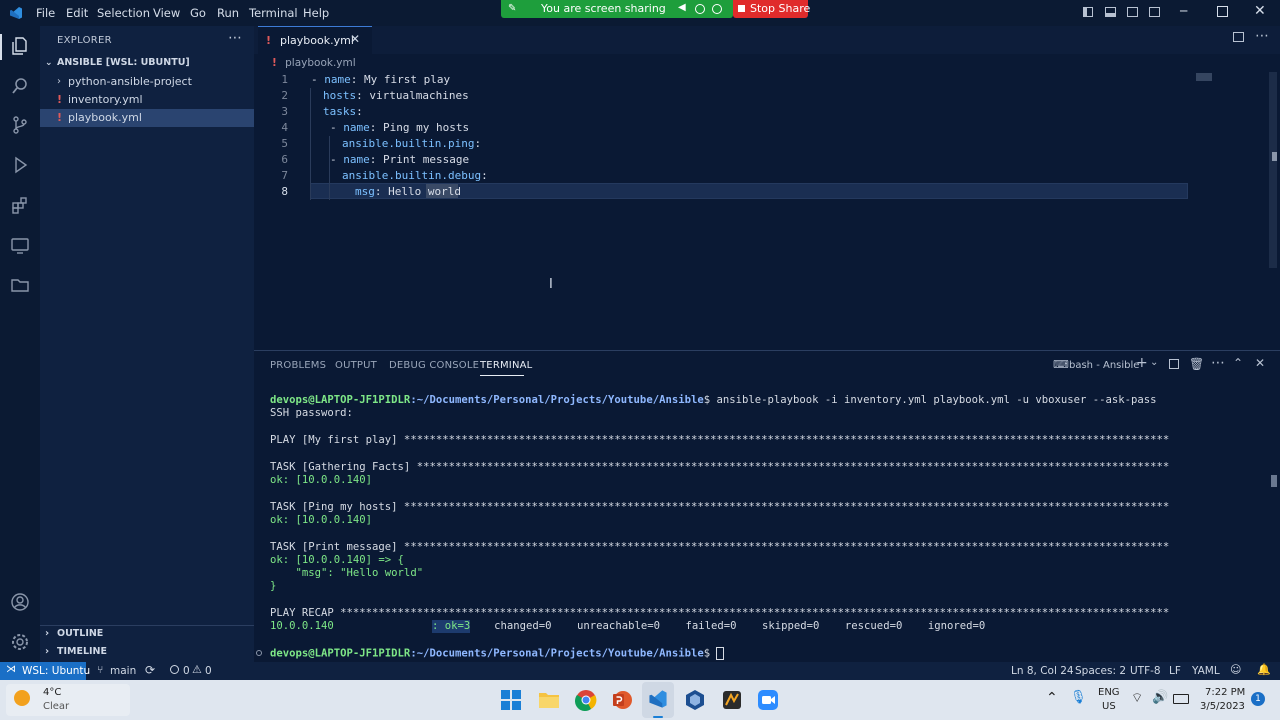 The image size is (1280, 720). I want to click on encoding: UTF-8, so click(1145, 671).